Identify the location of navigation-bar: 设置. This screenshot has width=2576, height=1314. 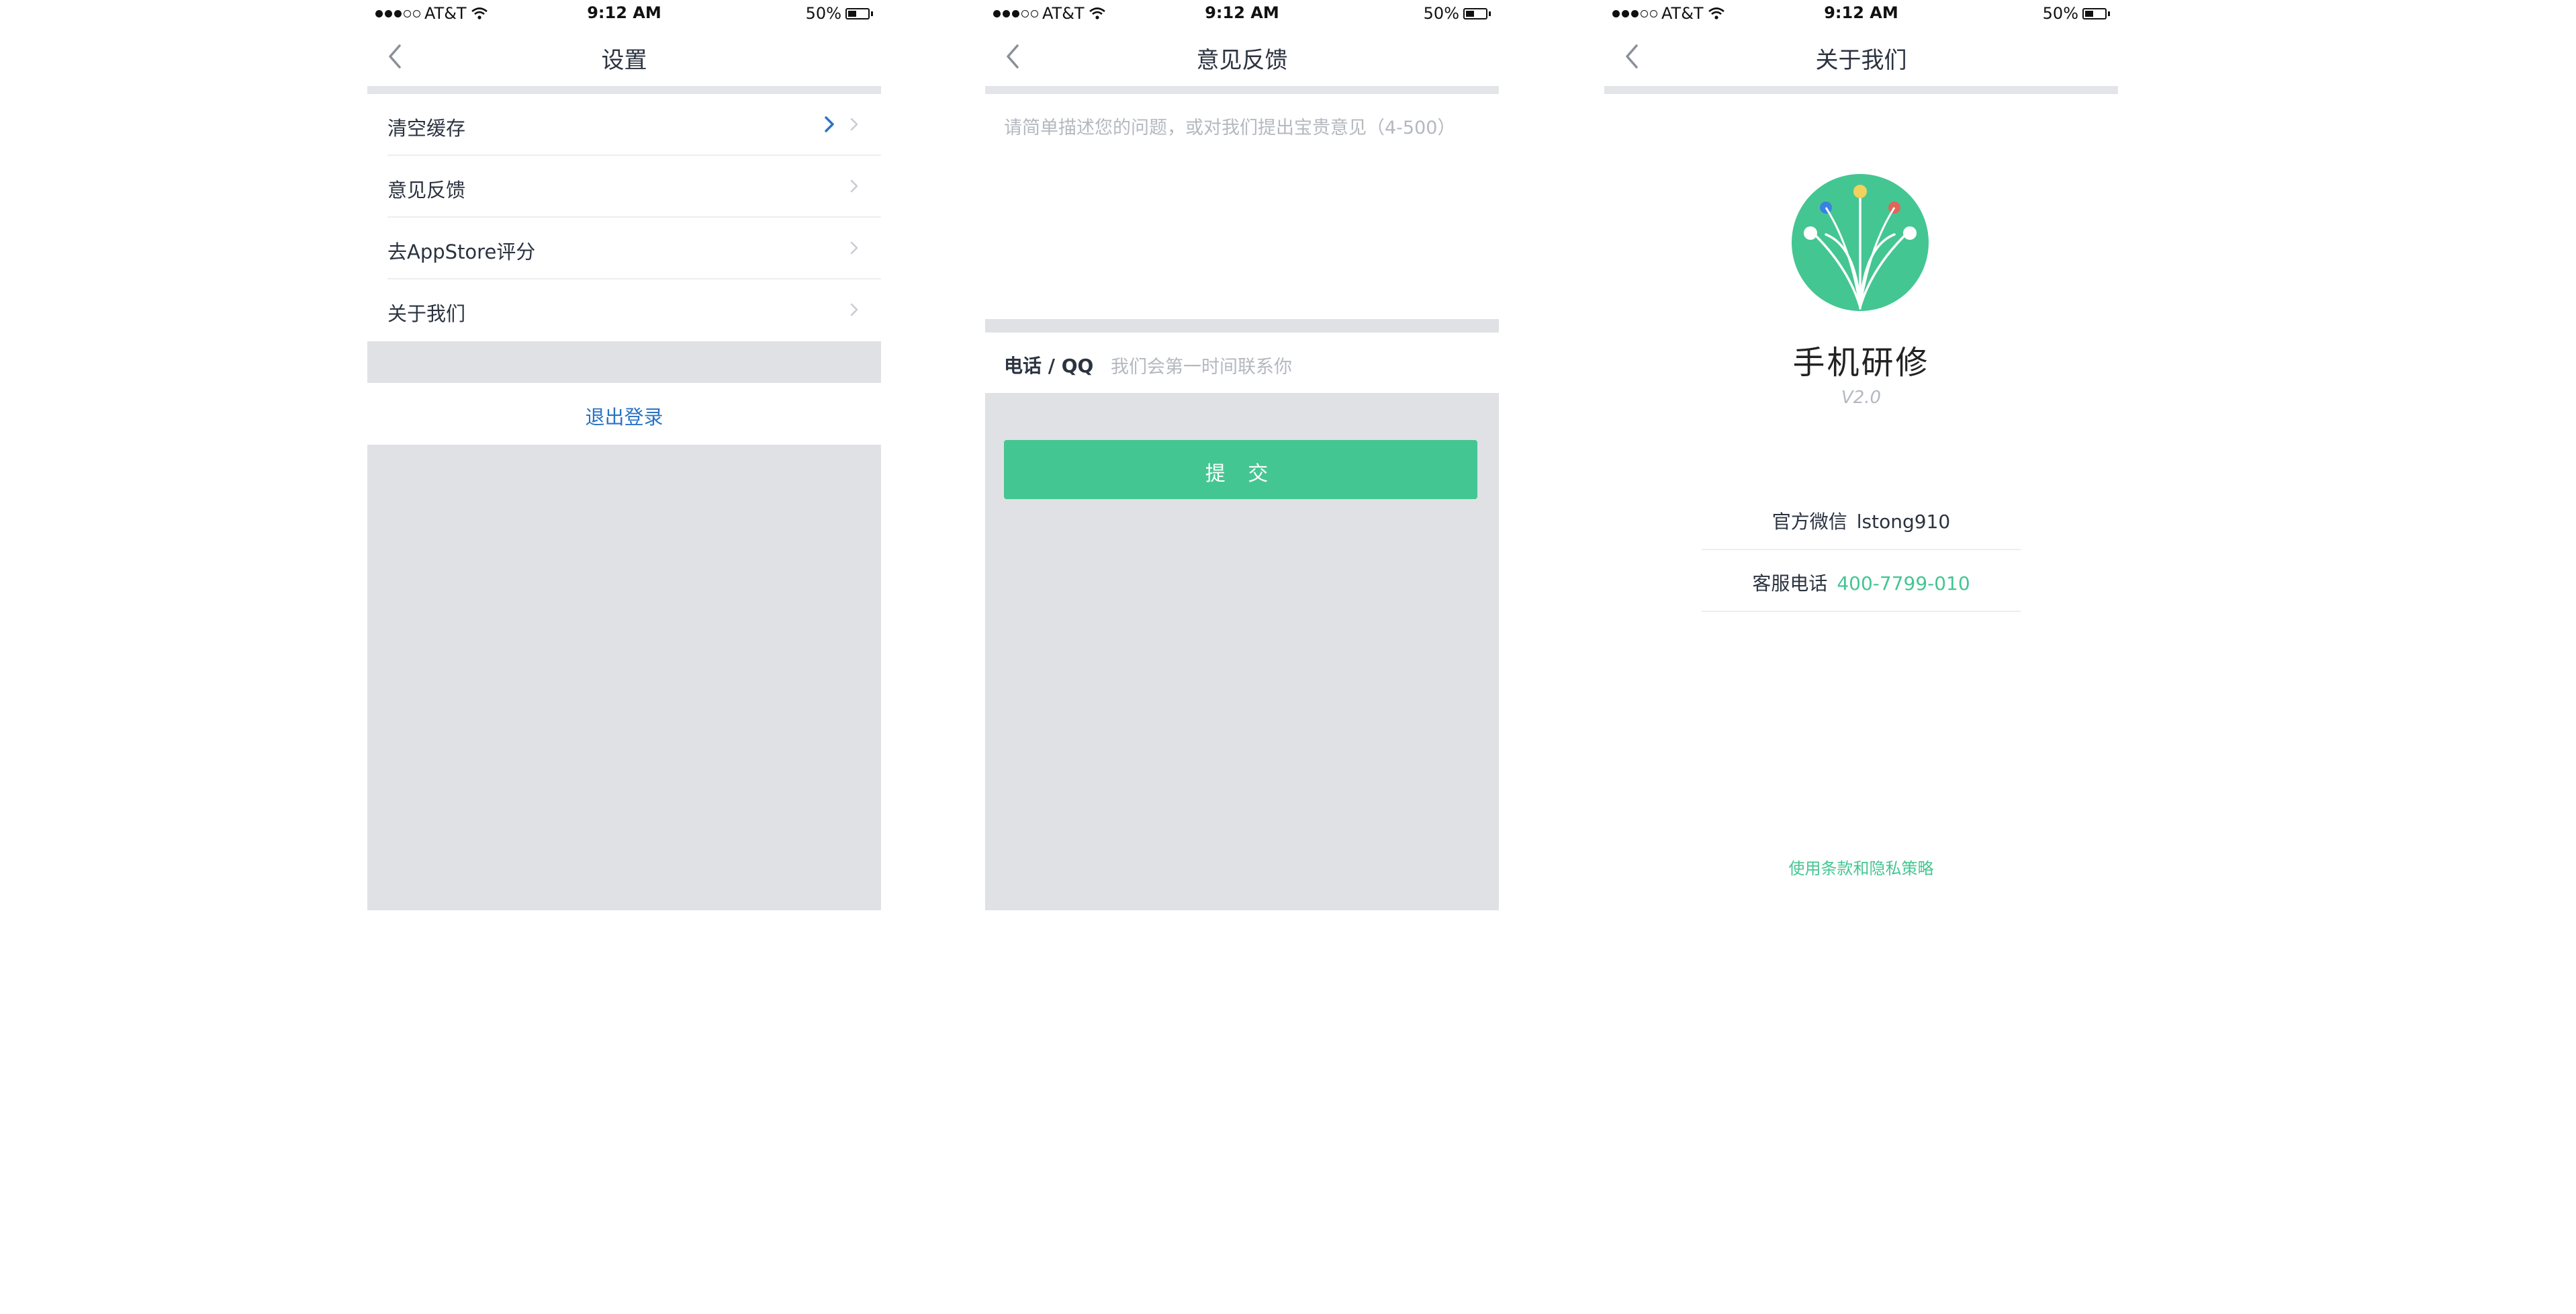
(624, 57).